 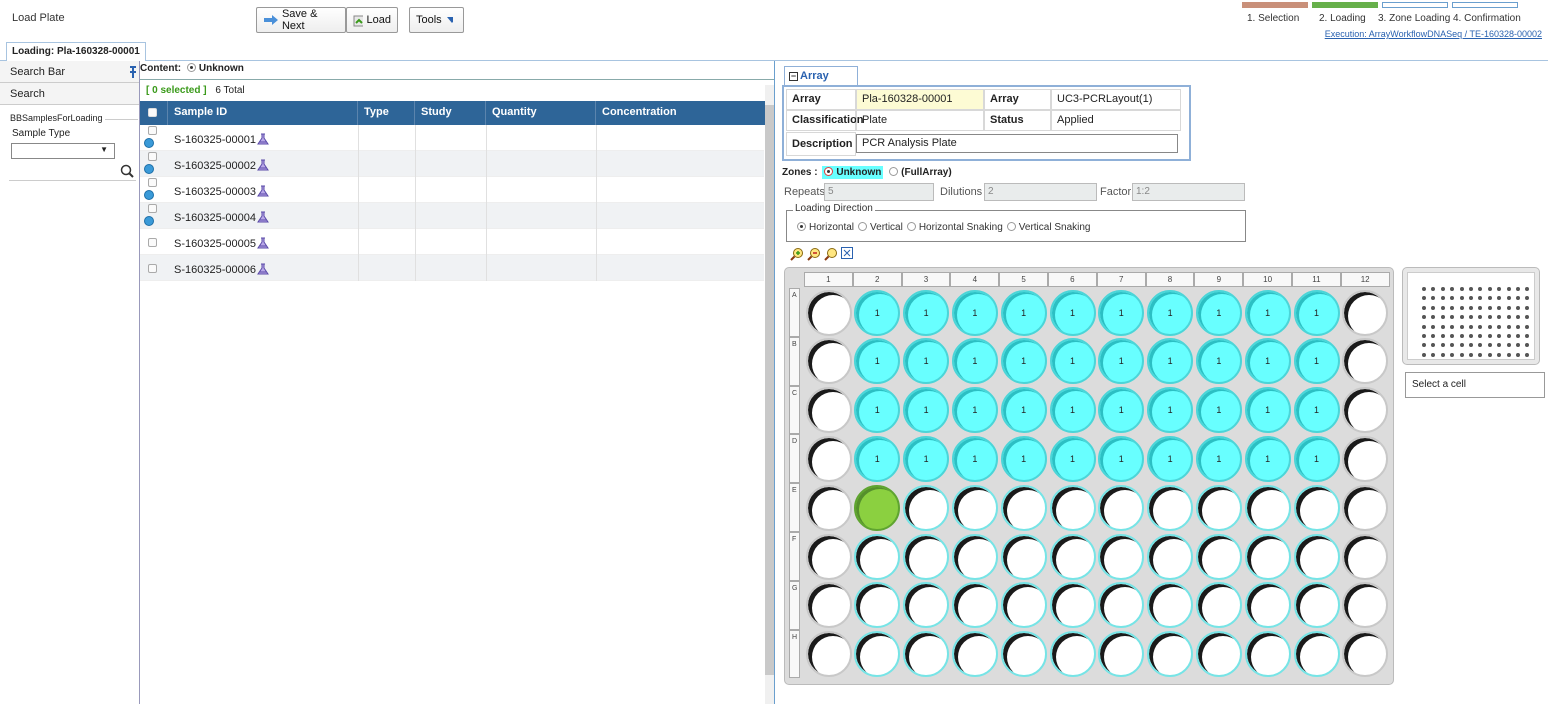 What do you see at coordinates (1023, 410) in the screenshot?
I see `well-C5: 1` at bounding box center [1023, 410].